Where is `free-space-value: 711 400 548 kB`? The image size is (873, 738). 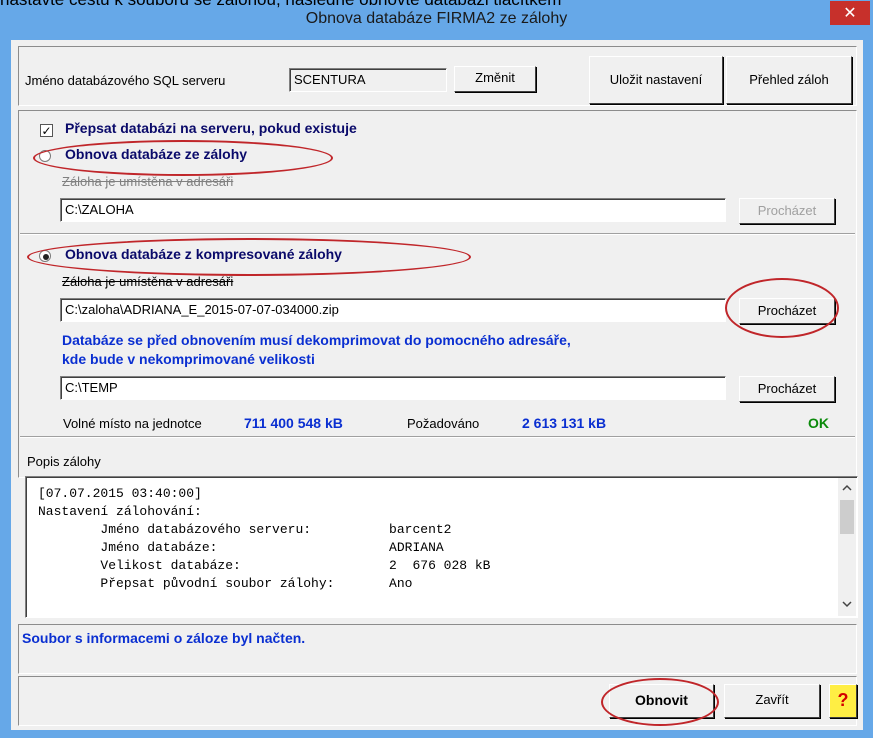
free-space-value: 711 400 548 kB is located at coordinates (293, 423).